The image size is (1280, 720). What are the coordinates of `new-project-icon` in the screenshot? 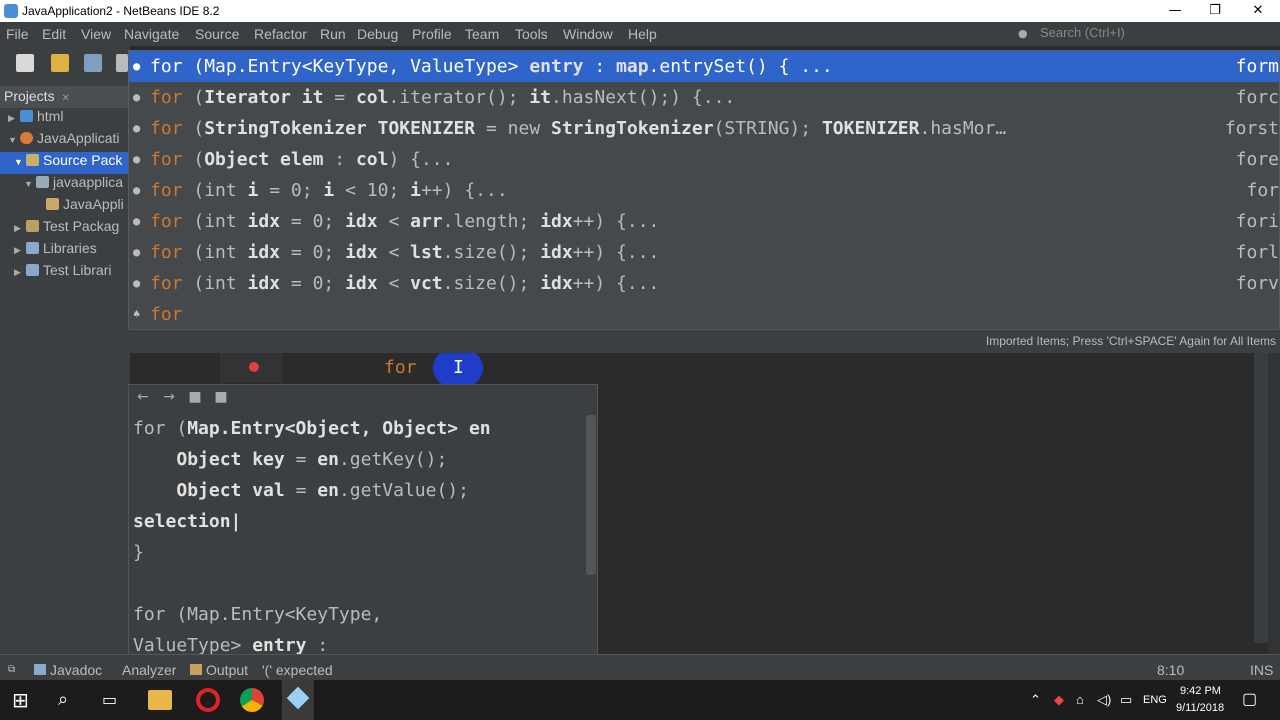 It's located at (60, 63).